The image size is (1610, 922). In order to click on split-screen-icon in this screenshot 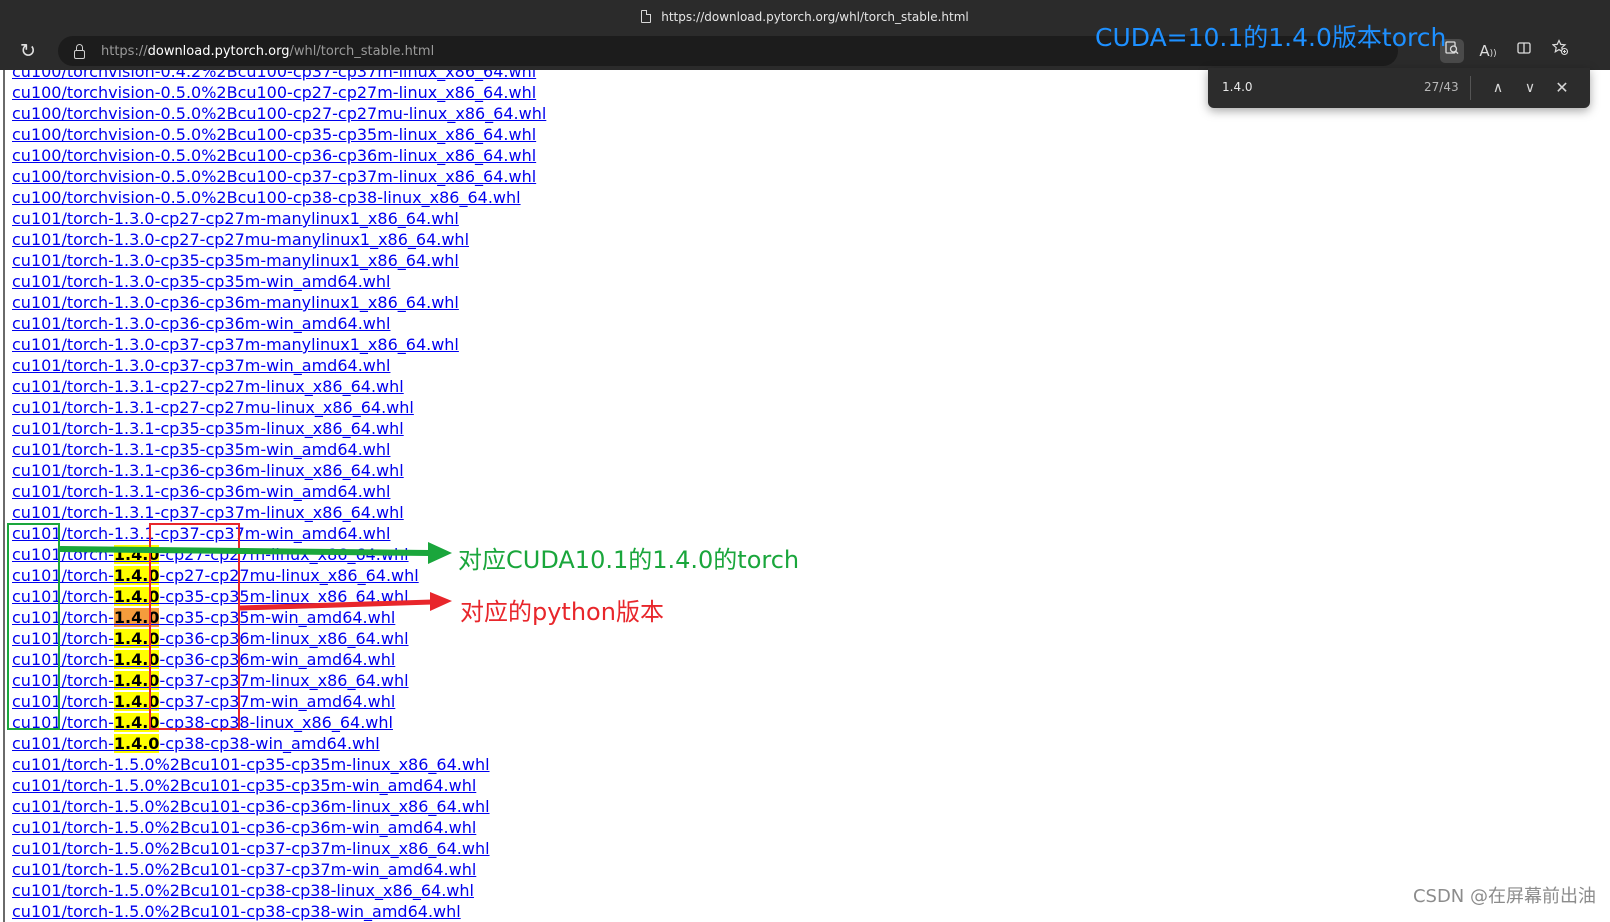, I will do `click(1524, 51)`.